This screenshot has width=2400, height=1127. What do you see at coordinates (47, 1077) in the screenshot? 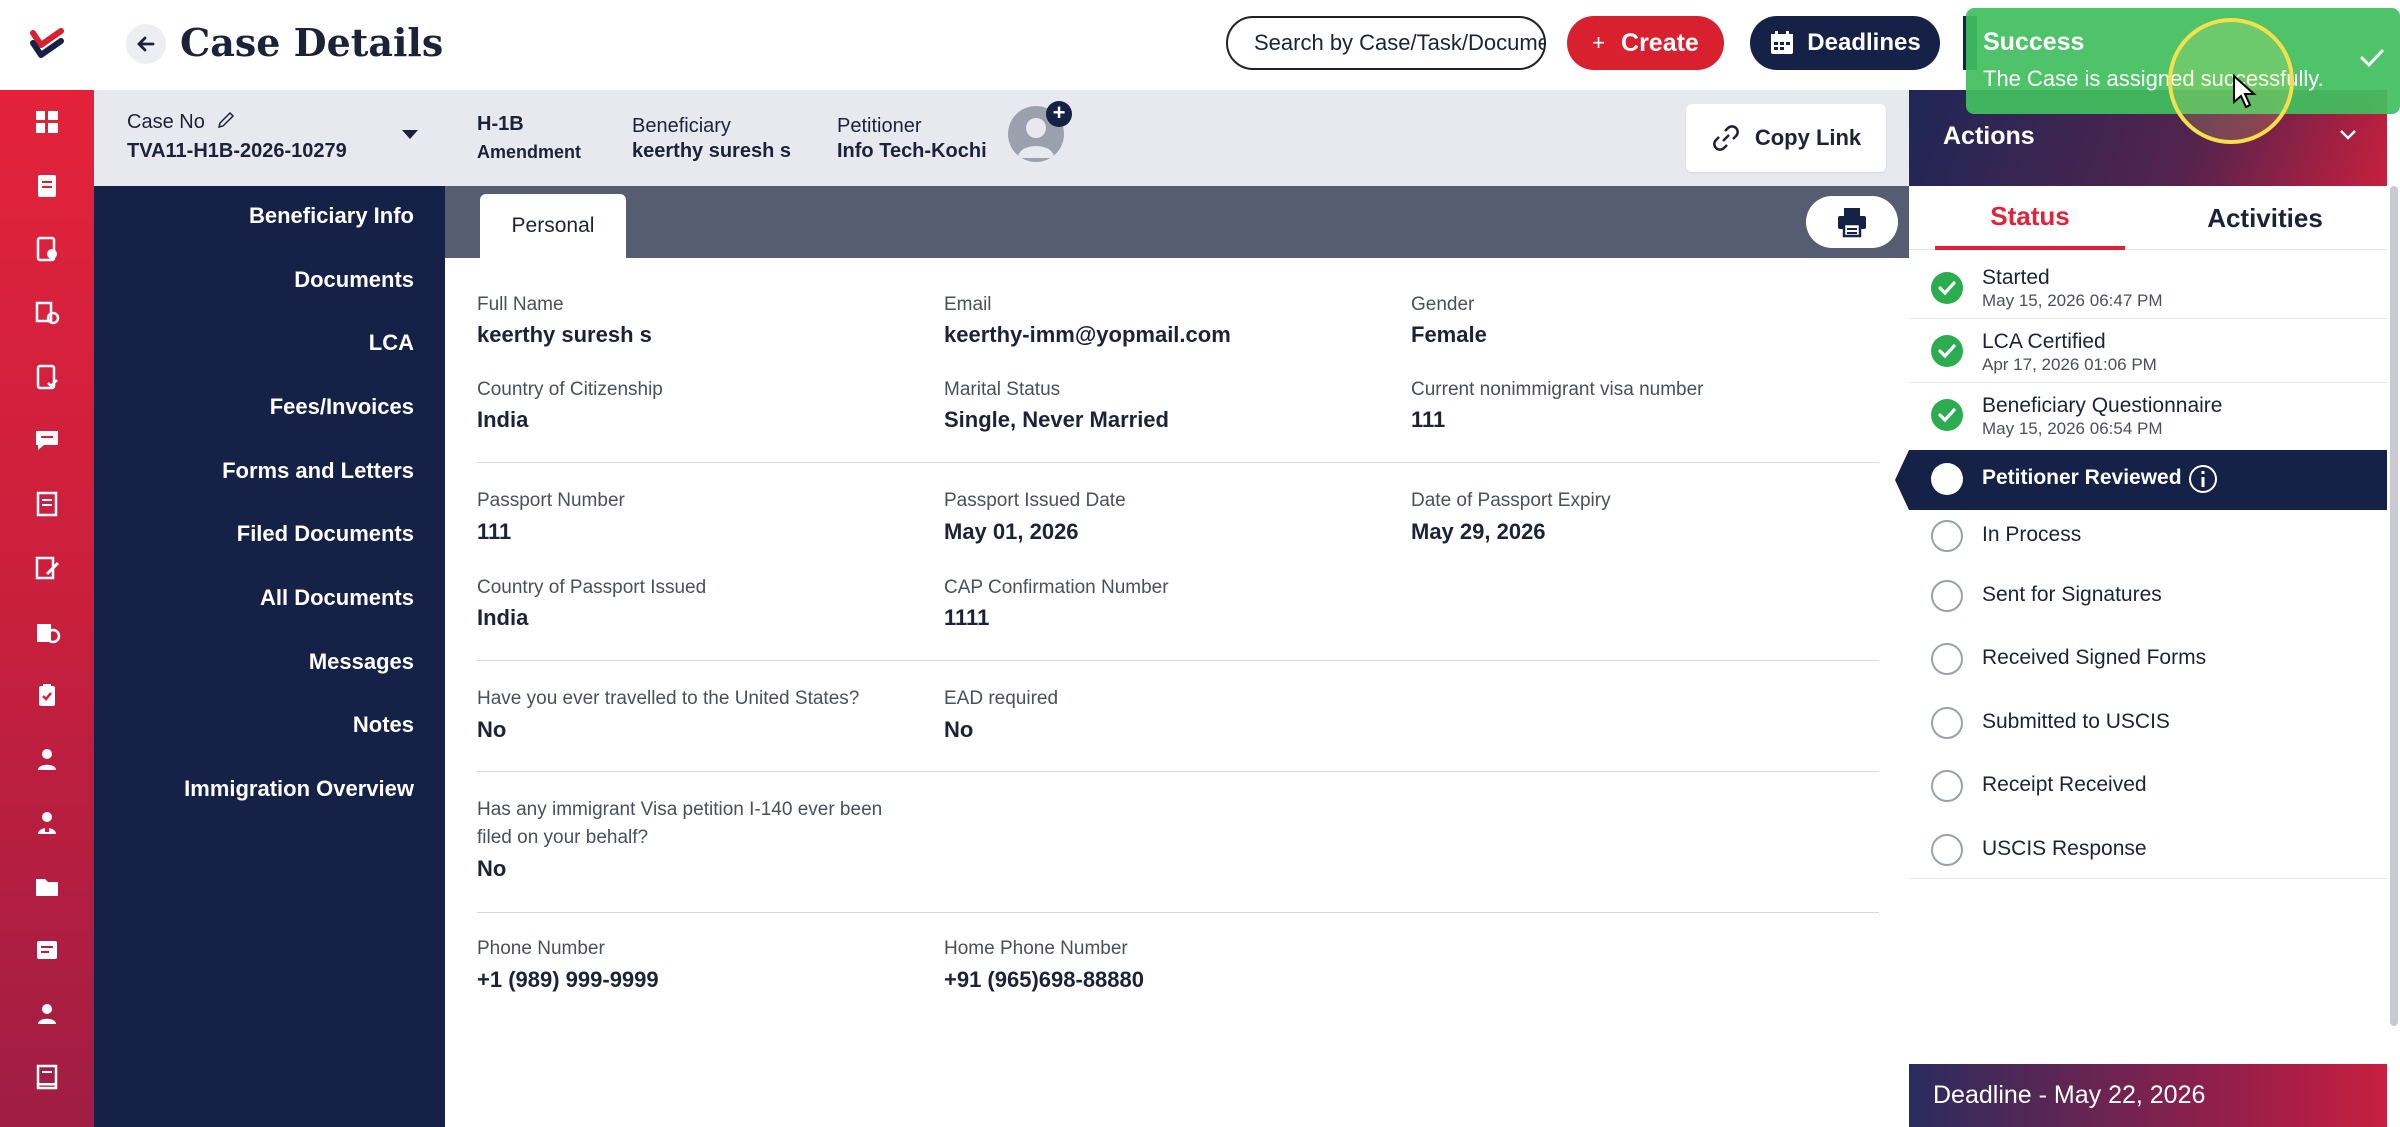
I see `book-icon` at bounding box center [47, 1077].